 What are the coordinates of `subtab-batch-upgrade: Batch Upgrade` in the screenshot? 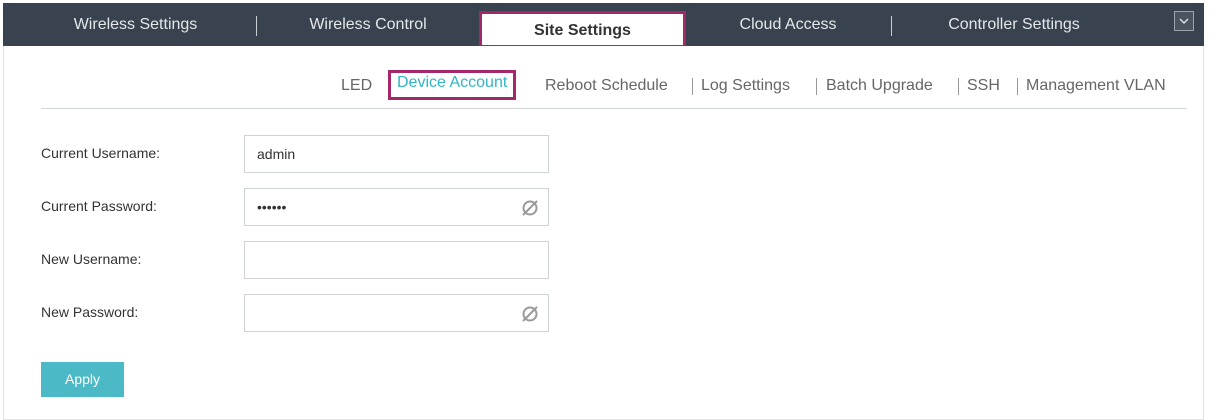 It's located at (879, 86).